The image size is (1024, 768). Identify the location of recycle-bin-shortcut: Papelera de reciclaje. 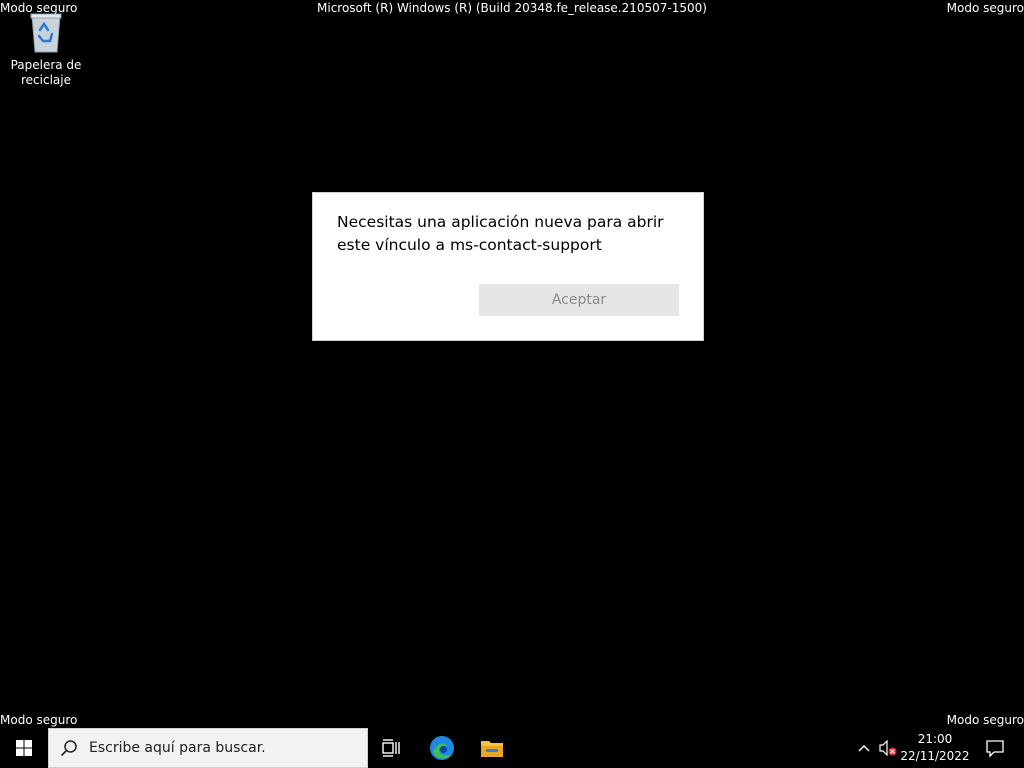
(46, 49).